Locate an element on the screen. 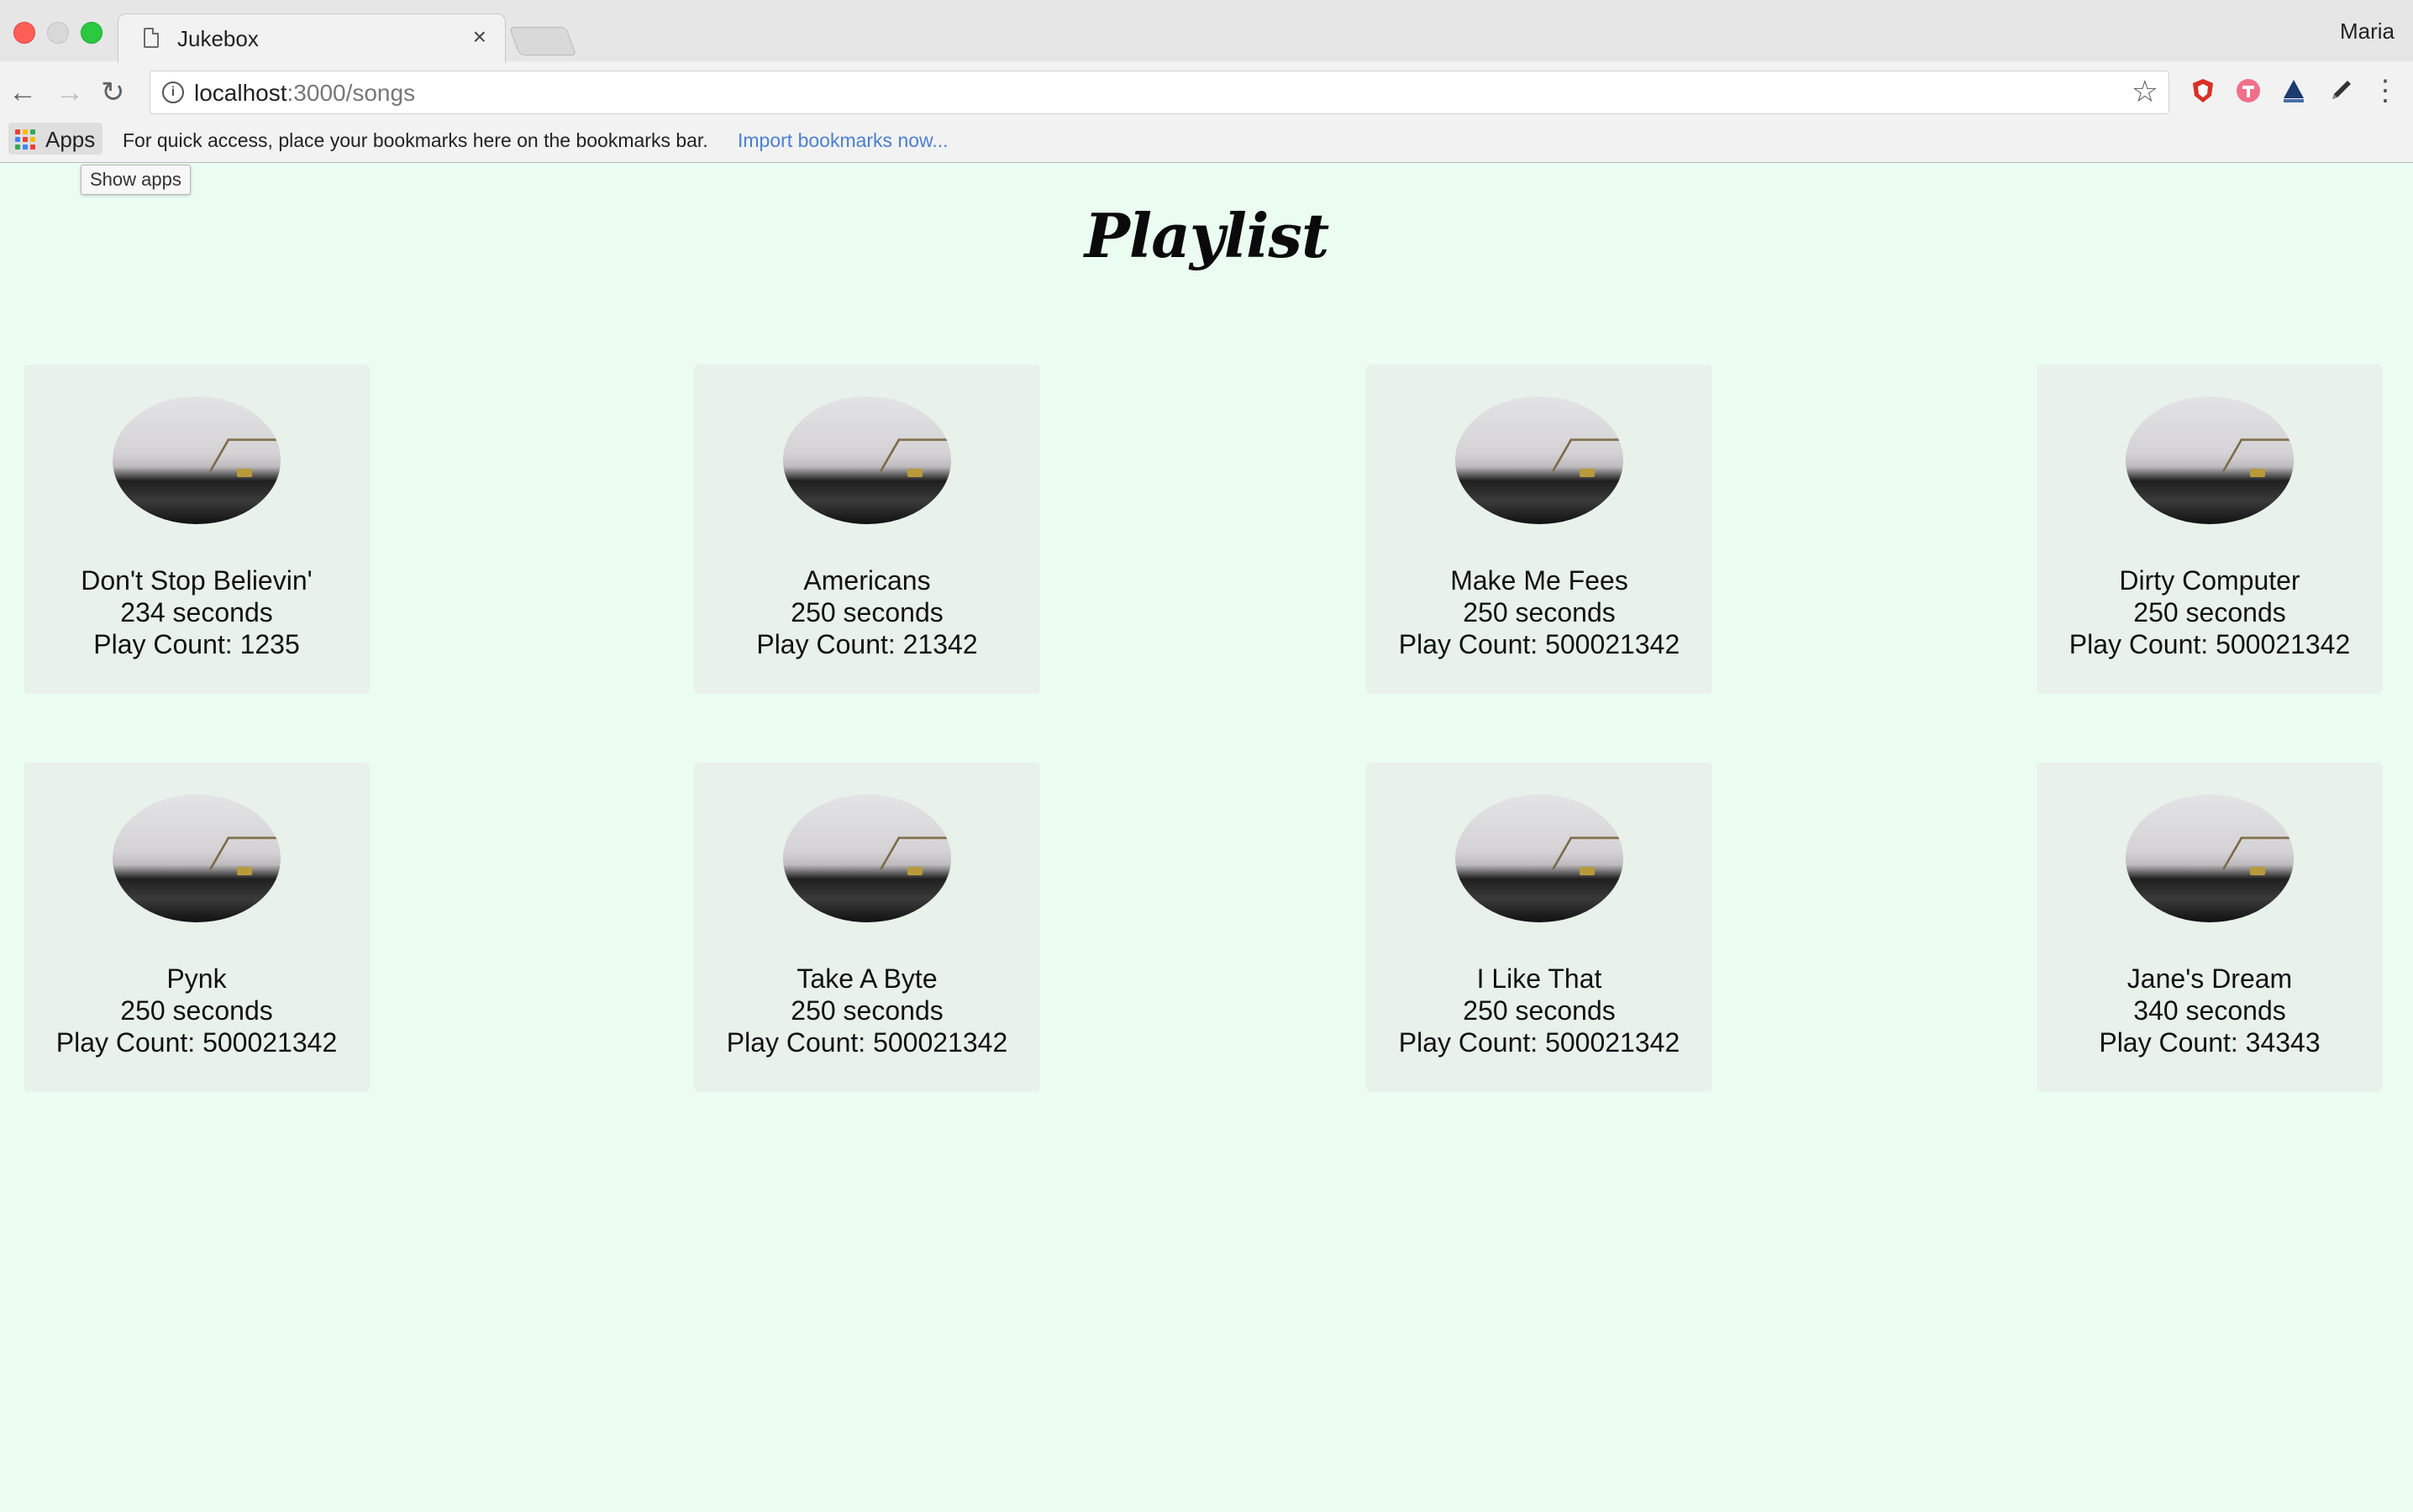  info-icon: i is located at coordinates (173, 92).